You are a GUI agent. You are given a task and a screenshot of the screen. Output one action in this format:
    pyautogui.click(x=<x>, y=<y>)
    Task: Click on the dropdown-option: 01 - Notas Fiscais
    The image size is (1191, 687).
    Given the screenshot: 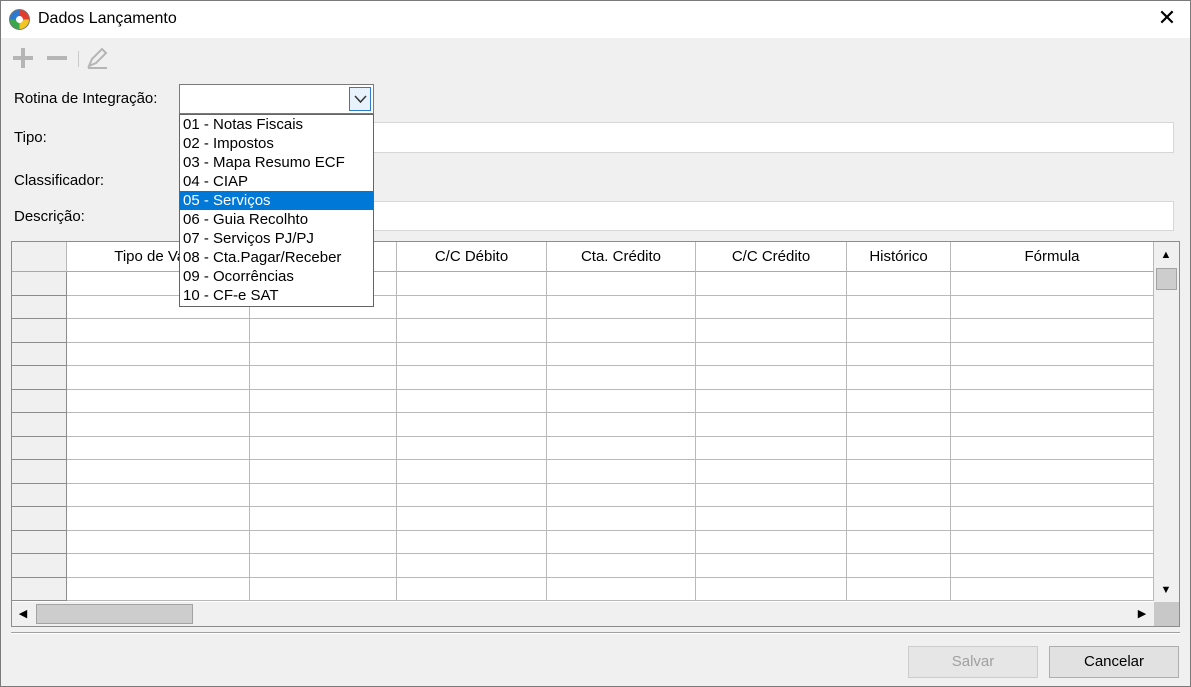 What is the action you would take?
    pyautogui.click(x=276, y=124)
    